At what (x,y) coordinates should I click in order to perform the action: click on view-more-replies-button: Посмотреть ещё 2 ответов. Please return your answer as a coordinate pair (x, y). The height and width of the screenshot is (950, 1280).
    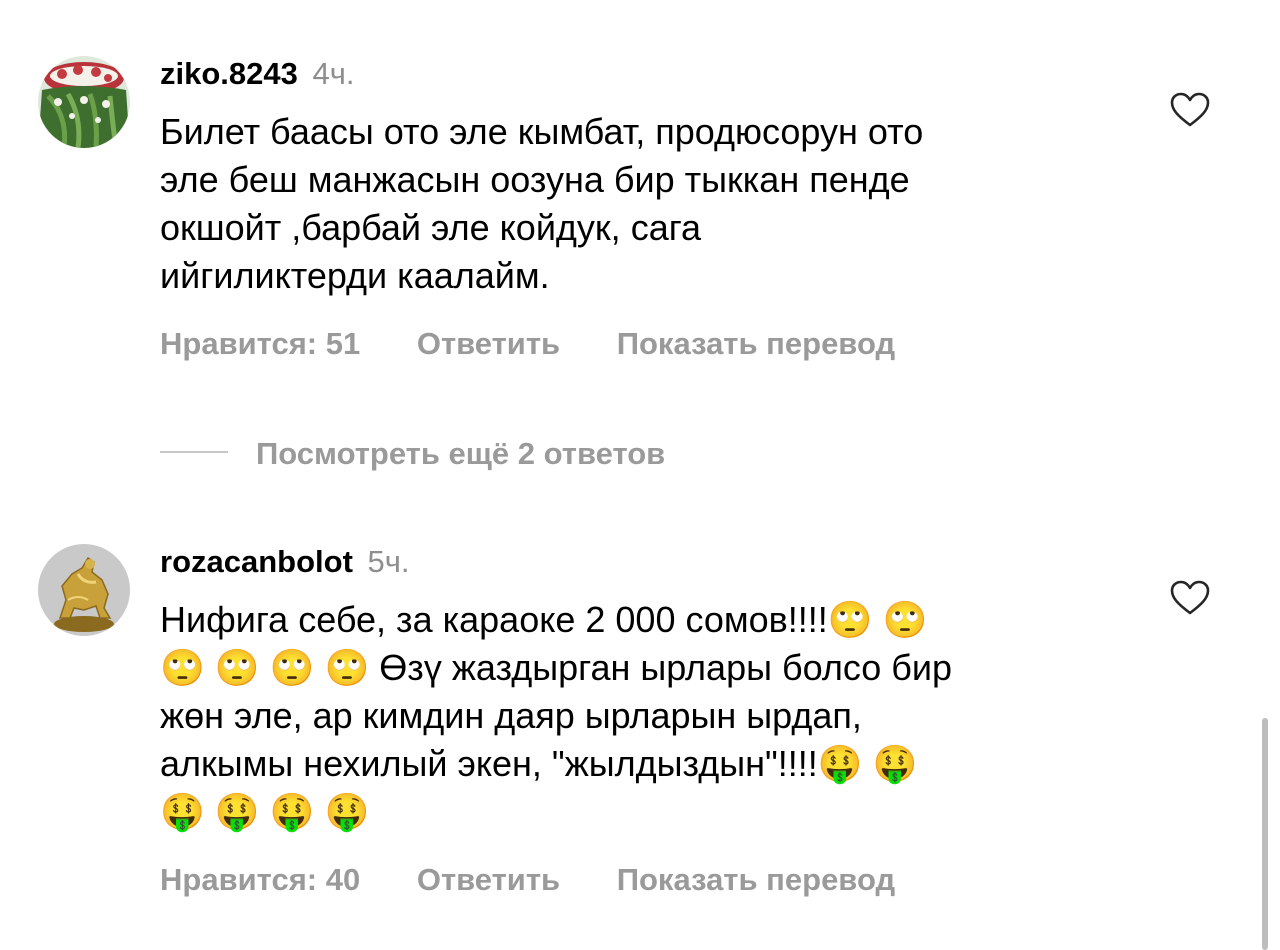
    Looking at the image, I should click on (412, 454).